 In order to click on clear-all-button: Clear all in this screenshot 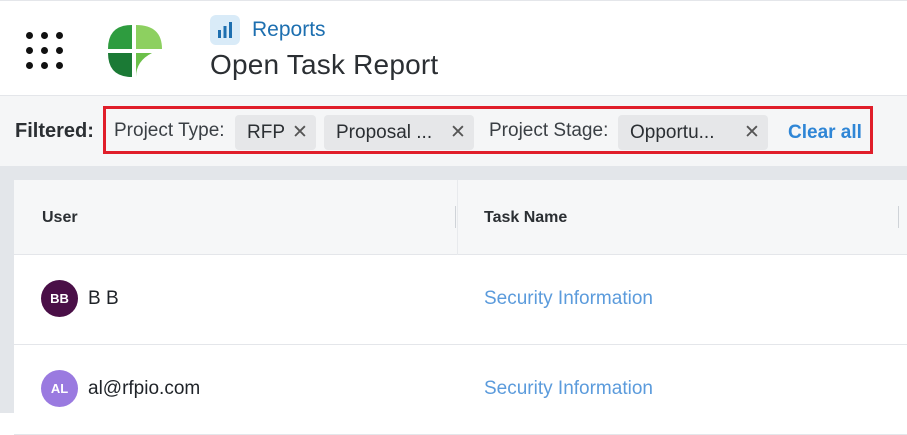, I will do `click(825, 133)`.